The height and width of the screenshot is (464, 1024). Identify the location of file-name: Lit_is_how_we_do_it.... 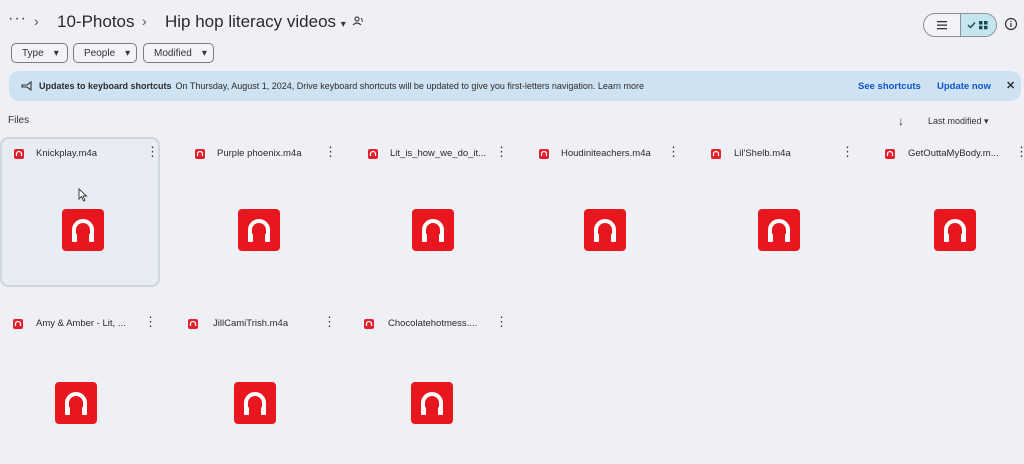
(438, 153).